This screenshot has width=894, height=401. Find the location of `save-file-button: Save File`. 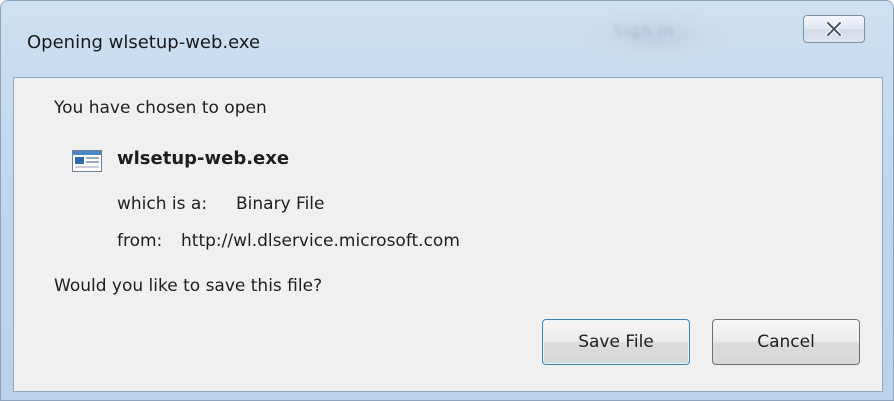

save-file-button: Save File is located at coordinates (616, 342).